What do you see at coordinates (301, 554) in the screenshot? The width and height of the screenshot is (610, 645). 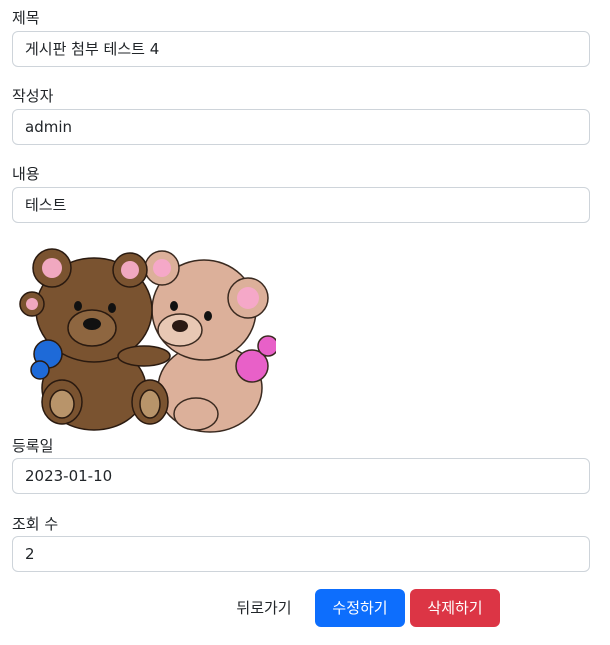 I see `views-field: 2` at bounding box center [301, 554].